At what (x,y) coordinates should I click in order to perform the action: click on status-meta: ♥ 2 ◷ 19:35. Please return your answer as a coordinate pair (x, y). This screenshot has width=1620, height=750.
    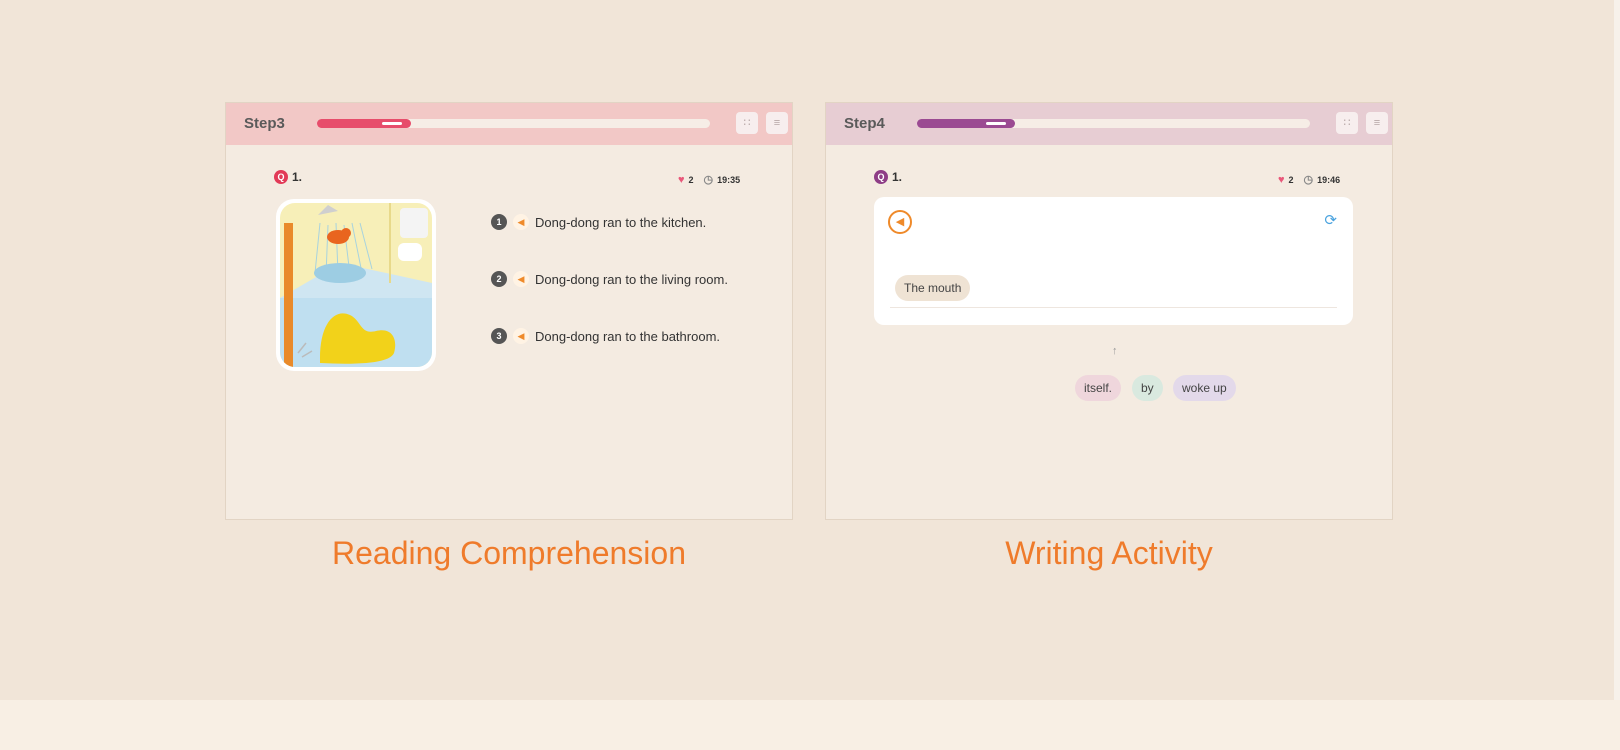
    Looking at the image, I should click on (709, 180).